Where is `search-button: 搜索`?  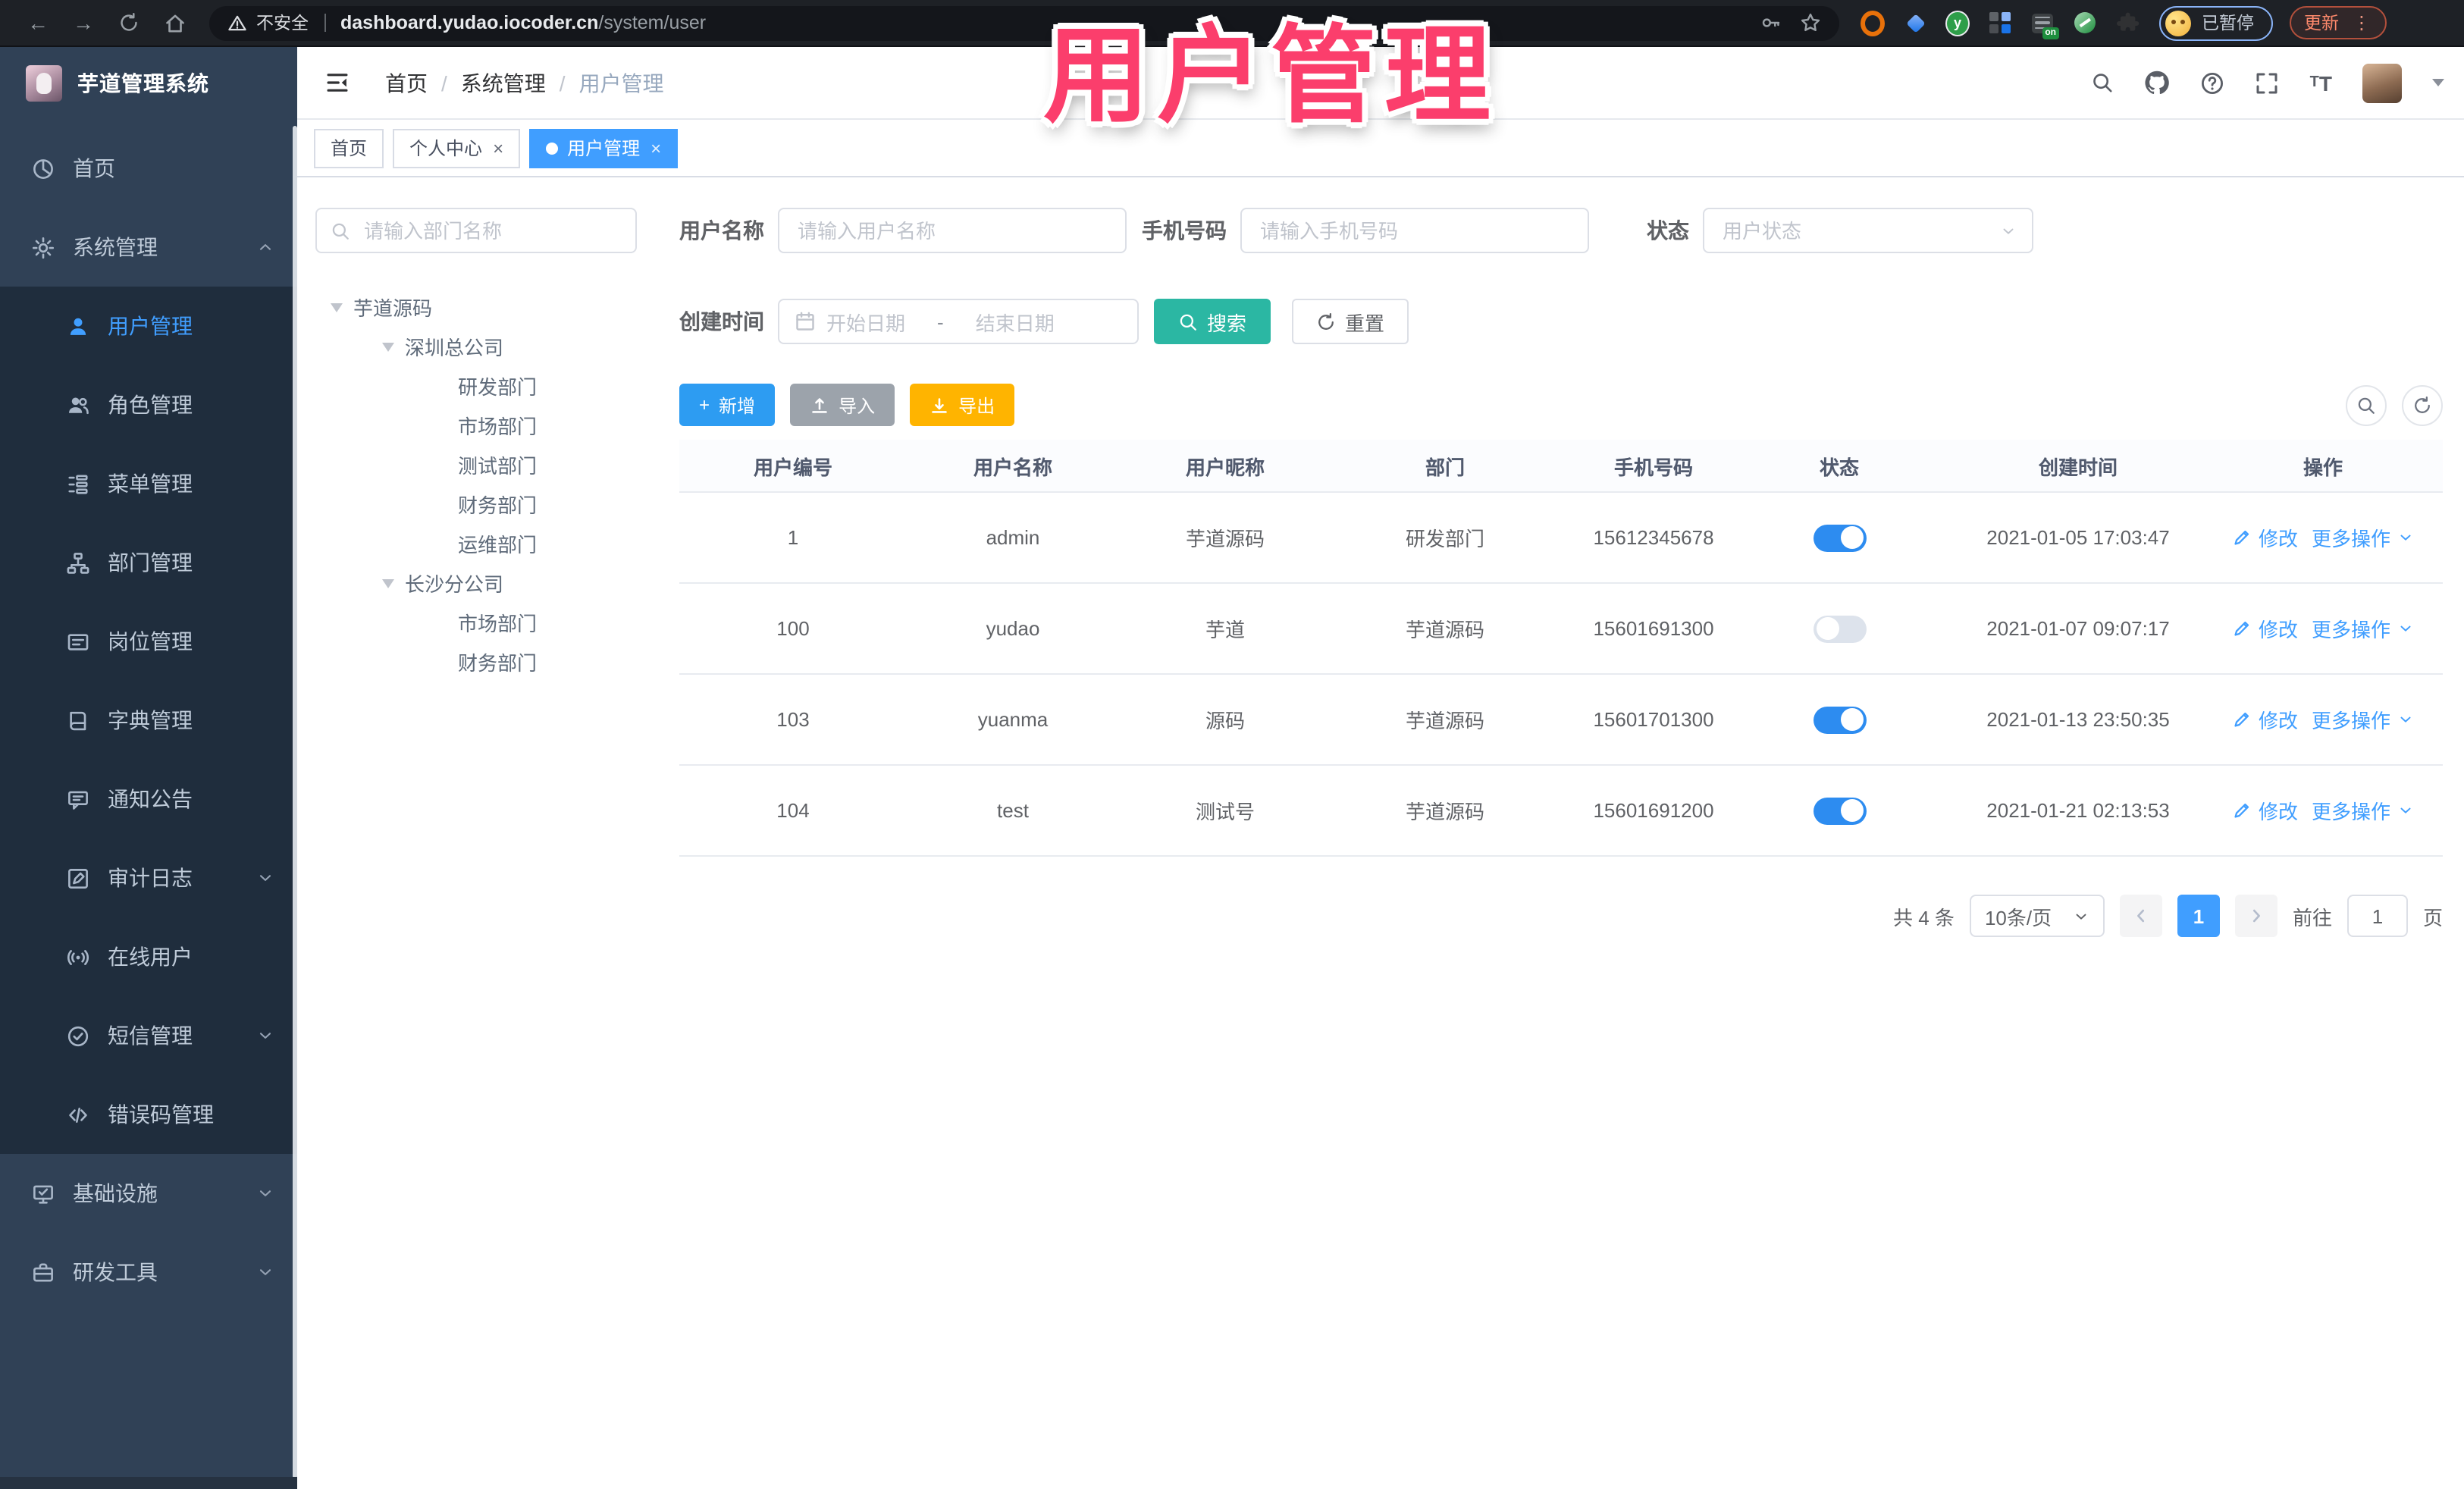 search-button: 搜索 is located at coordinates (1213, 322).